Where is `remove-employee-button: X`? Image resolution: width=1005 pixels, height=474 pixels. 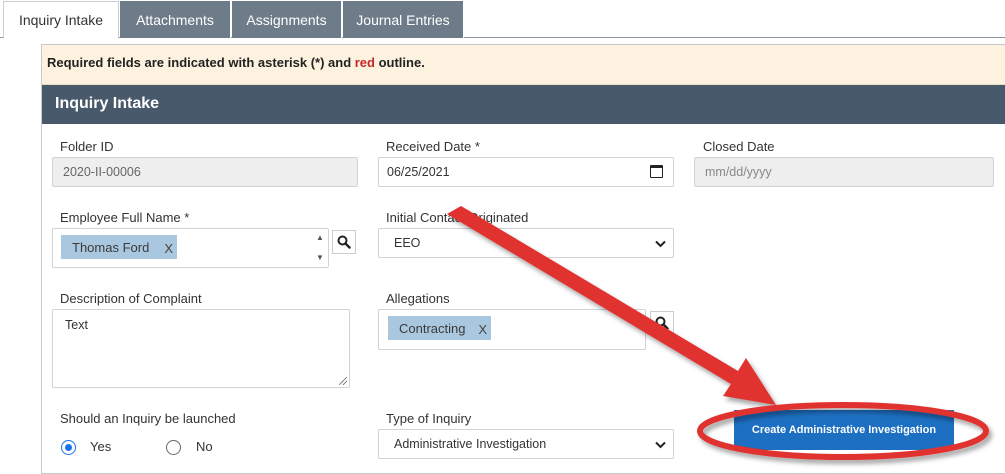 remove-employee-button: X is located at coordinates (168, 248).